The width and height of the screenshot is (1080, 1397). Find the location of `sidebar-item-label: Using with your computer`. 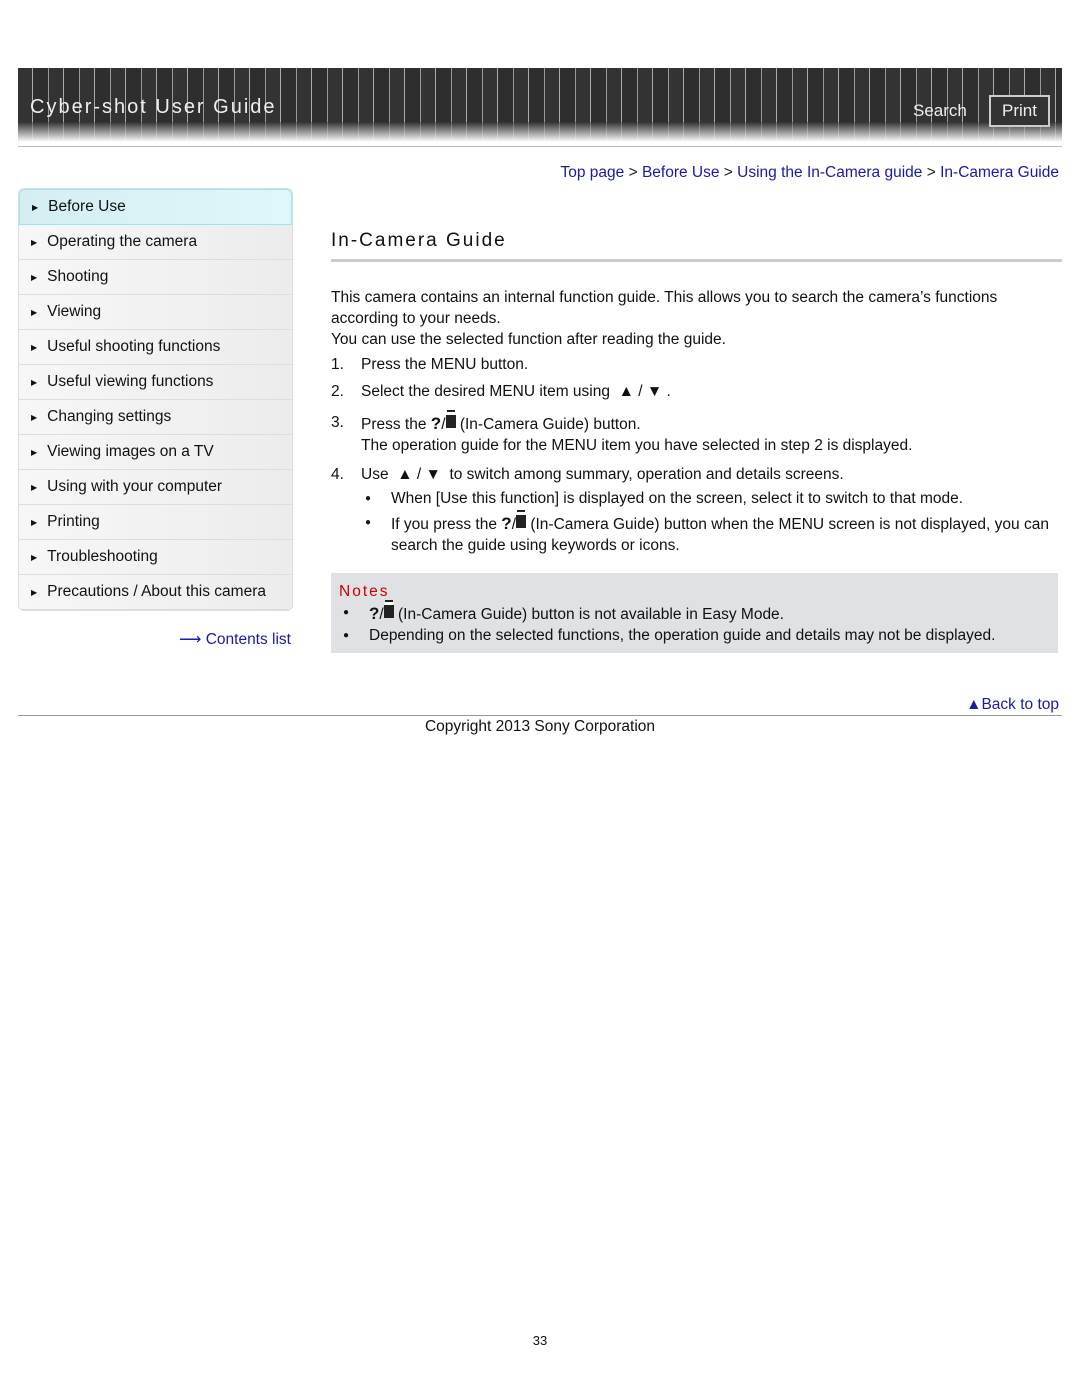

sidebar-item-label: Using with your computer is located at coordinates (135, 486).